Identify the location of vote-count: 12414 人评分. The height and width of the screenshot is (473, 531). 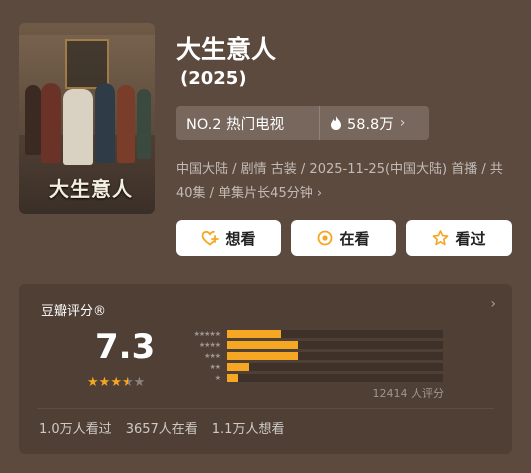
(408, 393).